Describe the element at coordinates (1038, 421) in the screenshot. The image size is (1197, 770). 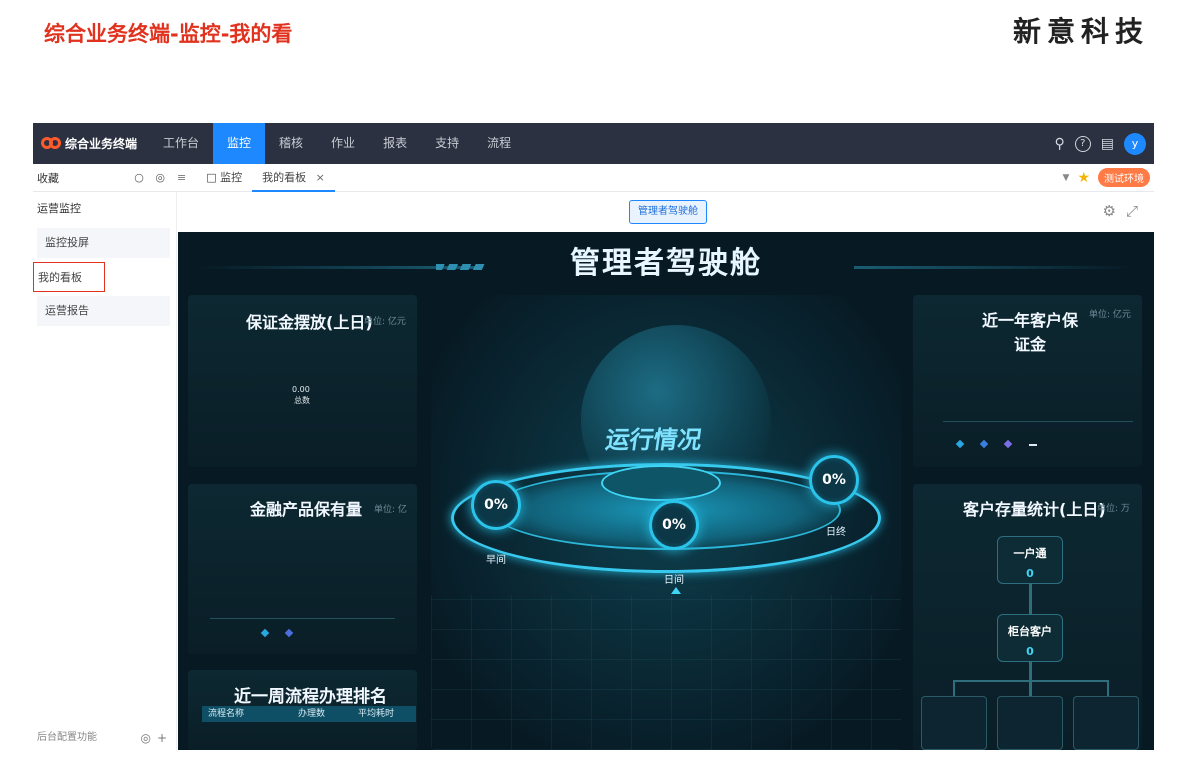
I see `customer-deposit-axis` at that location.